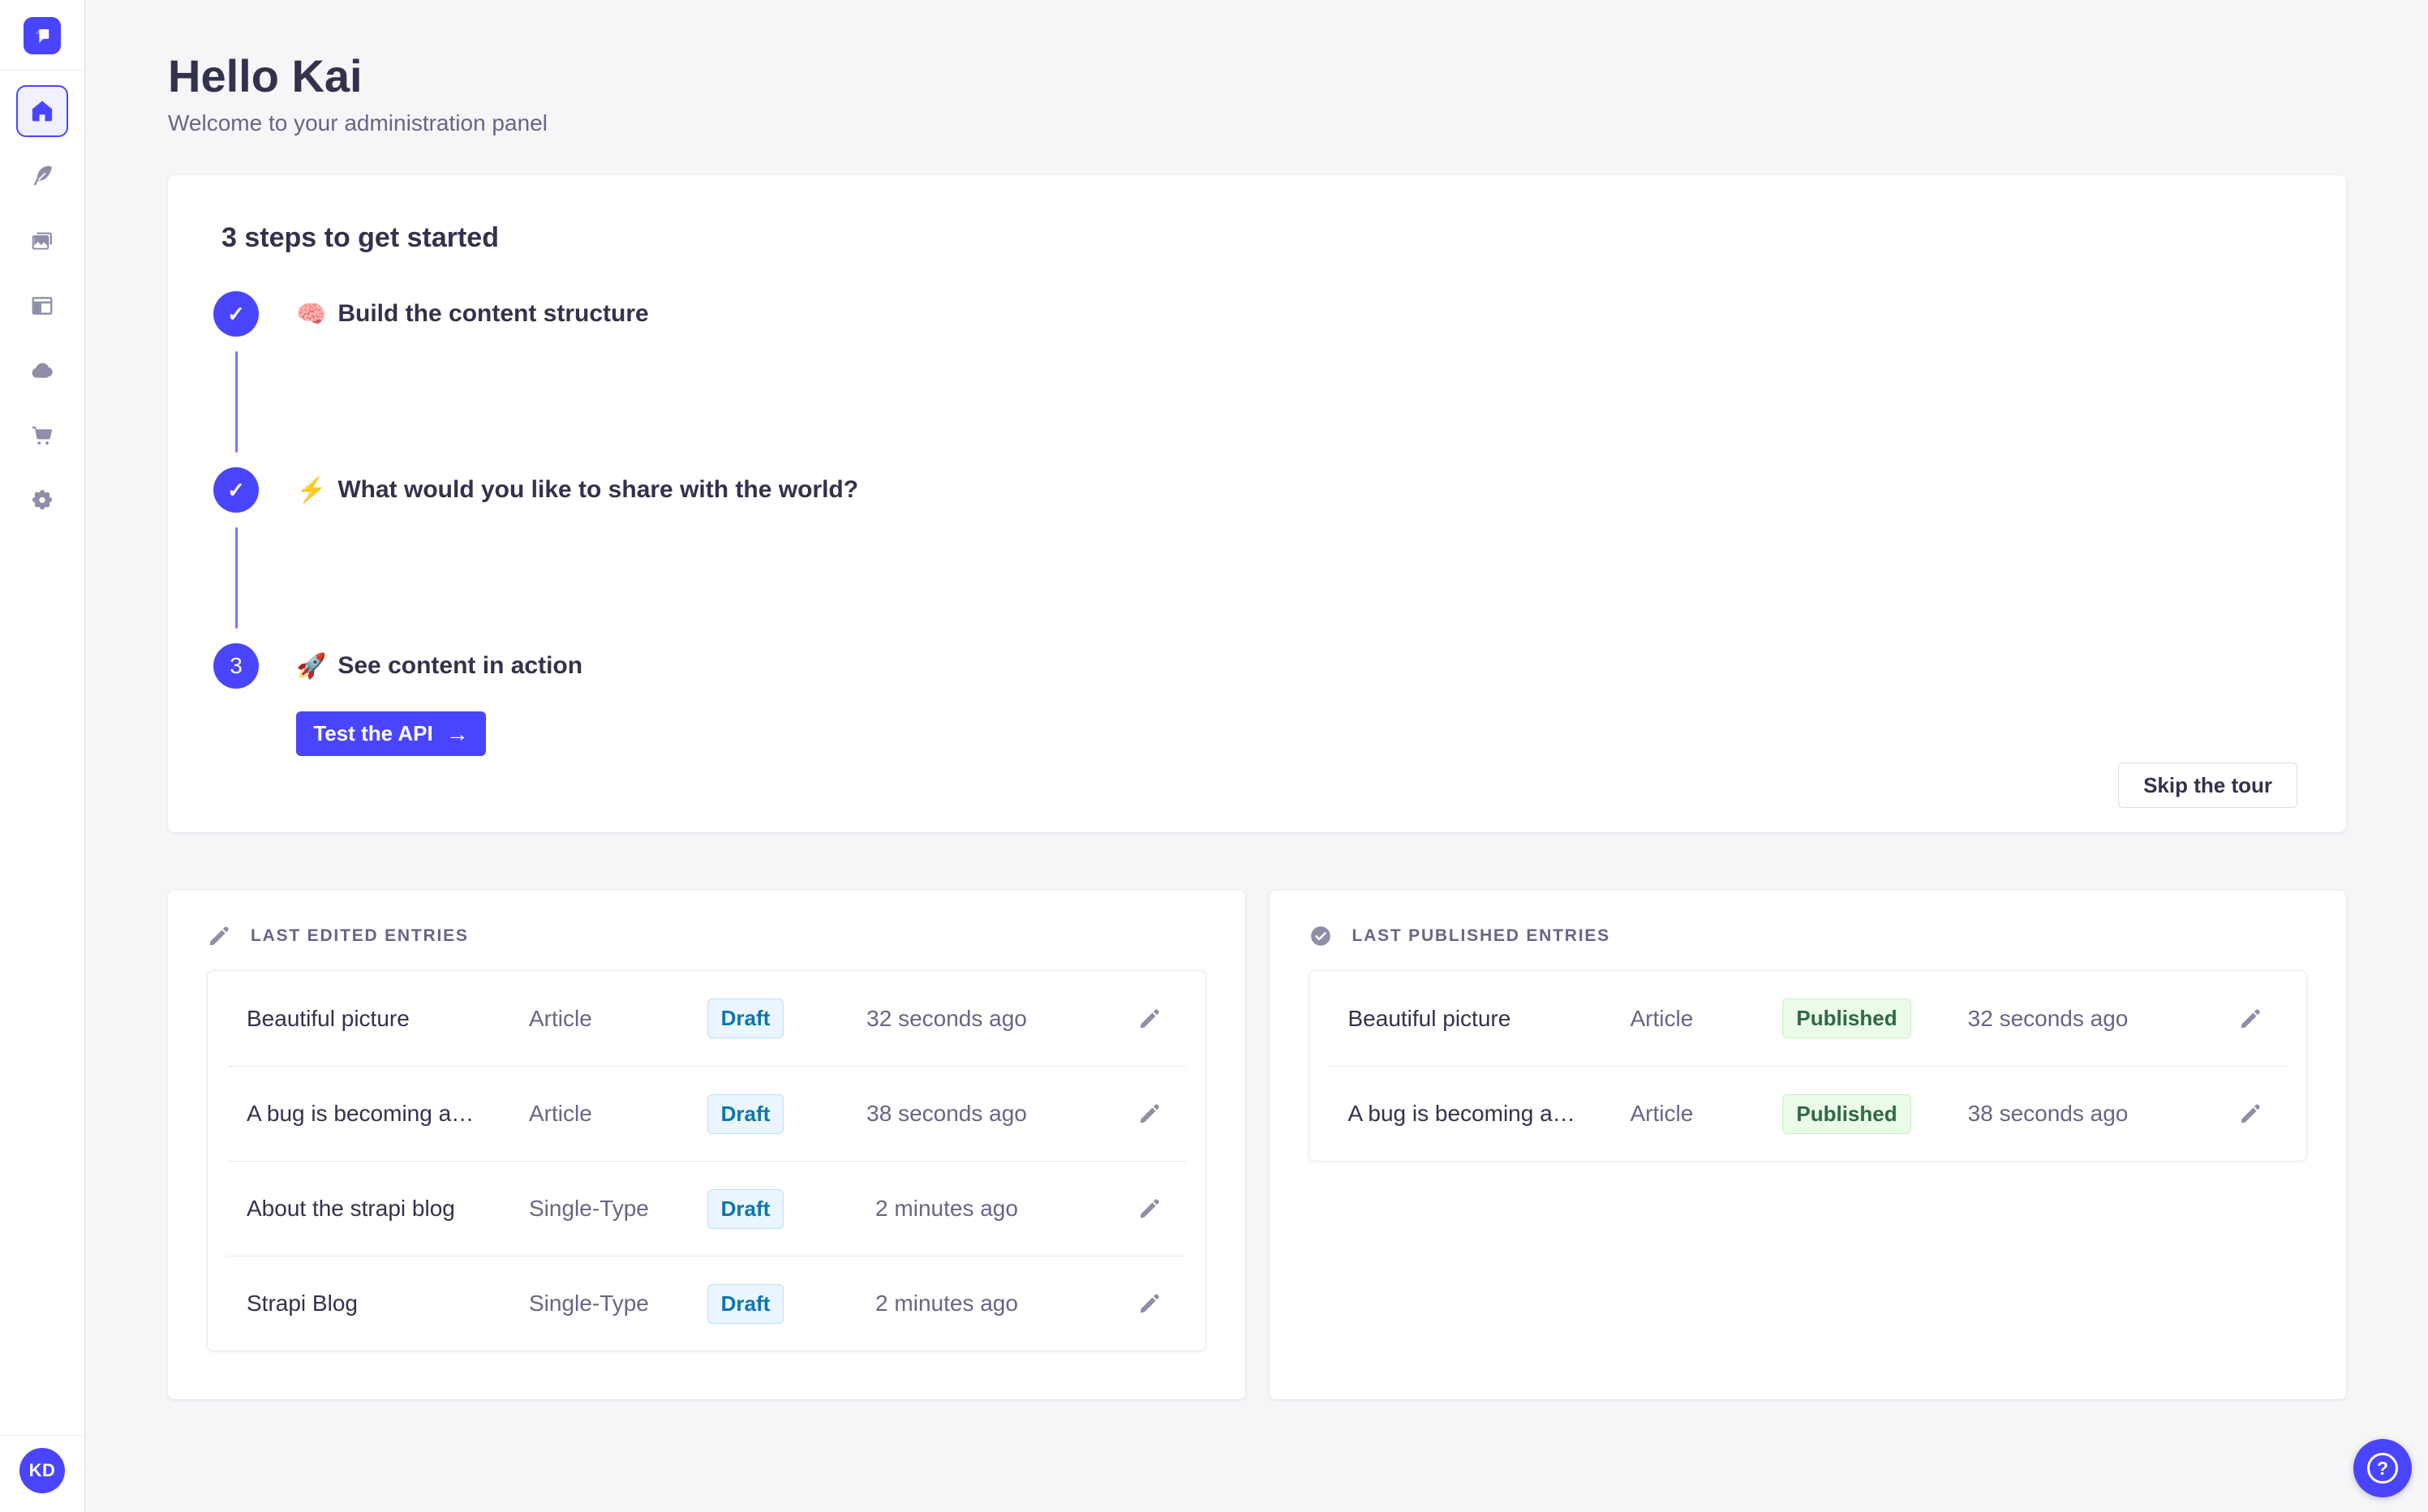 This screenshot has width=2428, height=1512. I want to click on cart-icon, so click(42, 435).